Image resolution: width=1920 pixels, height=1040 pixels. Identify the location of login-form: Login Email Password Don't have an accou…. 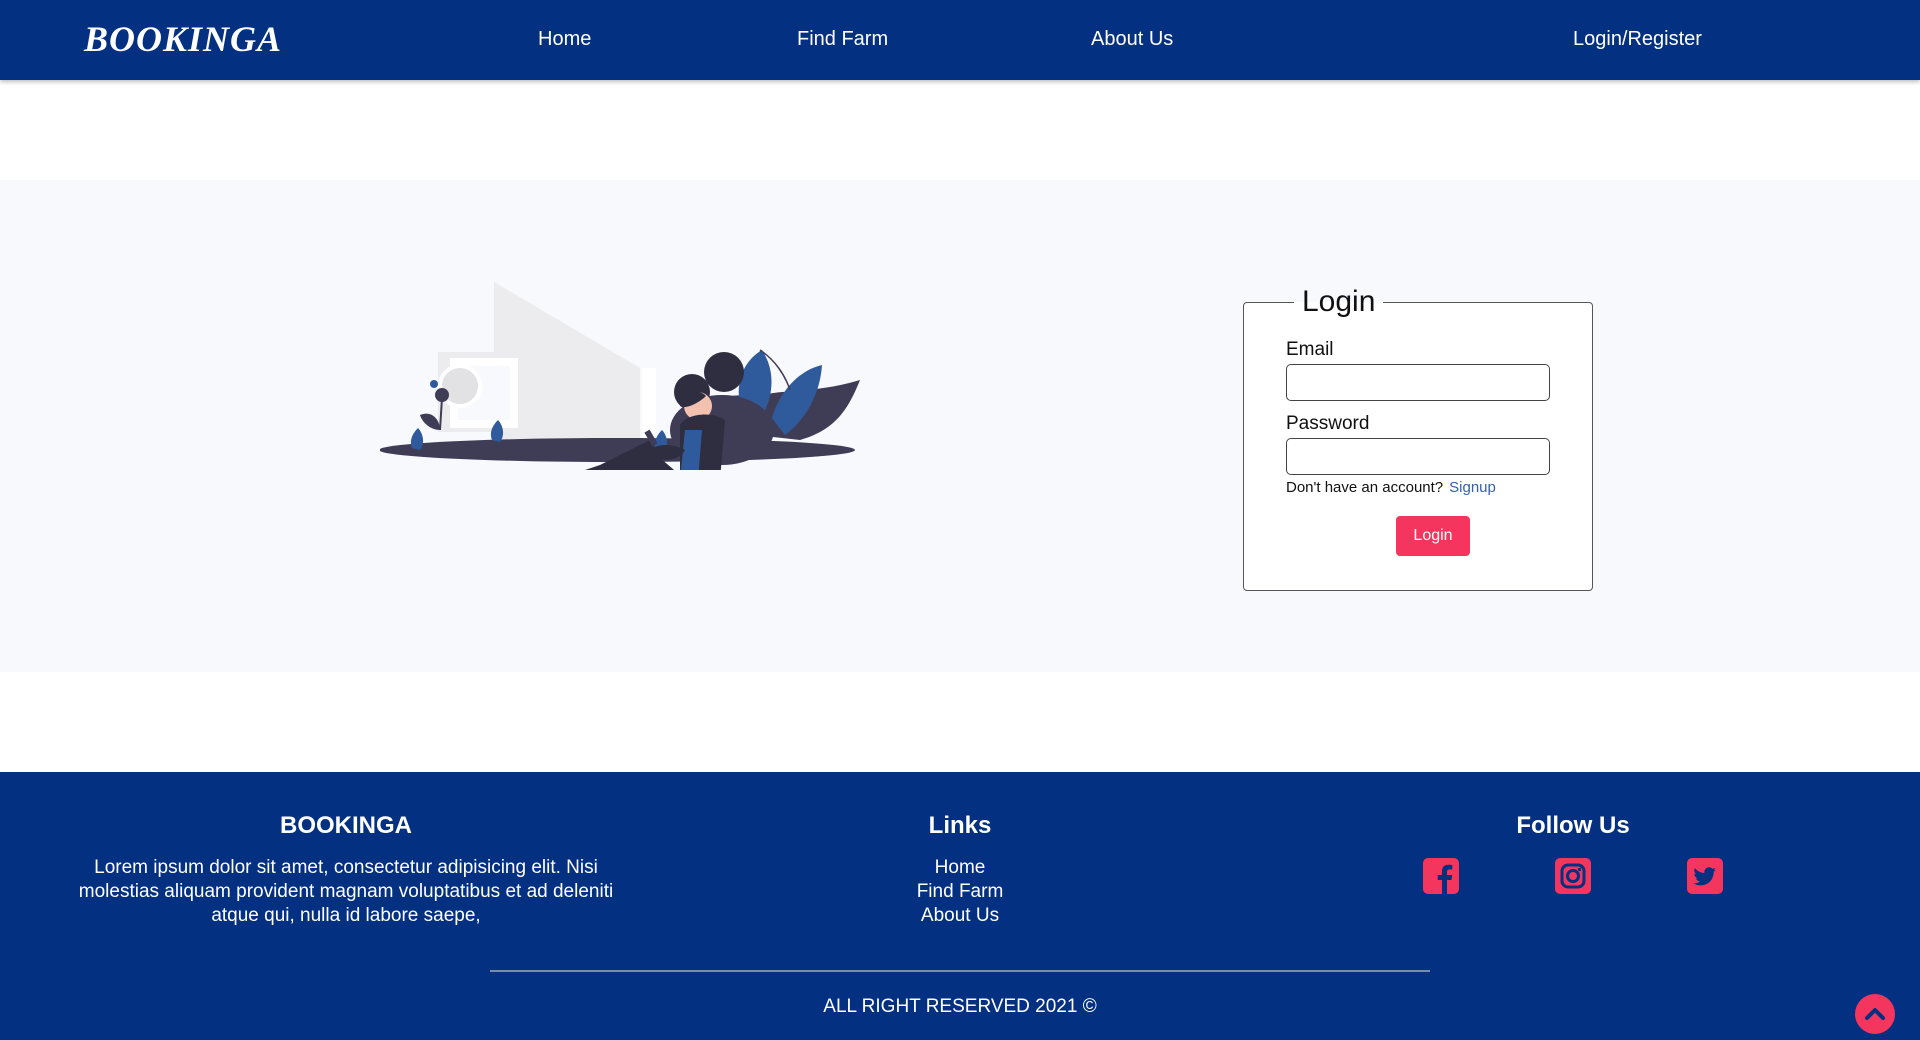
(1418, 438).